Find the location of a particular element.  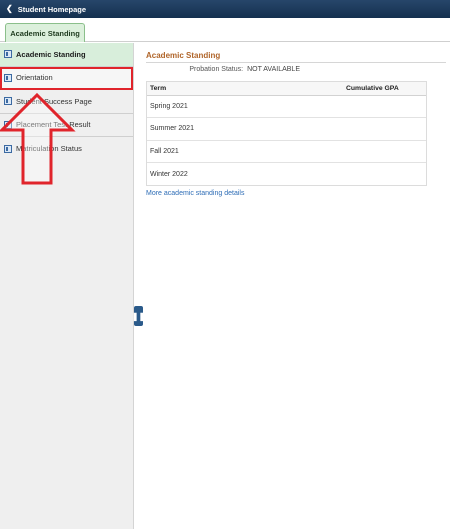

column-header-cumulative-gpa: Cumulative GPA is located at coordinates (372, 88).